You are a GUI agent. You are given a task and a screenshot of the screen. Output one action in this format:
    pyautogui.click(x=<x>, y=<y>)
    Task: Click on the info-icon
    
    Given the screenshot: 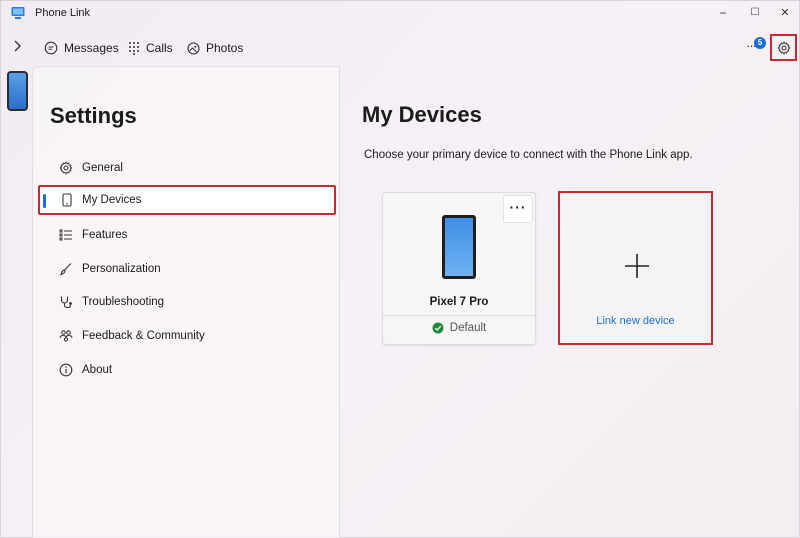 What is the action you would take?
    pyautogui.click(x=66, y=370)
    